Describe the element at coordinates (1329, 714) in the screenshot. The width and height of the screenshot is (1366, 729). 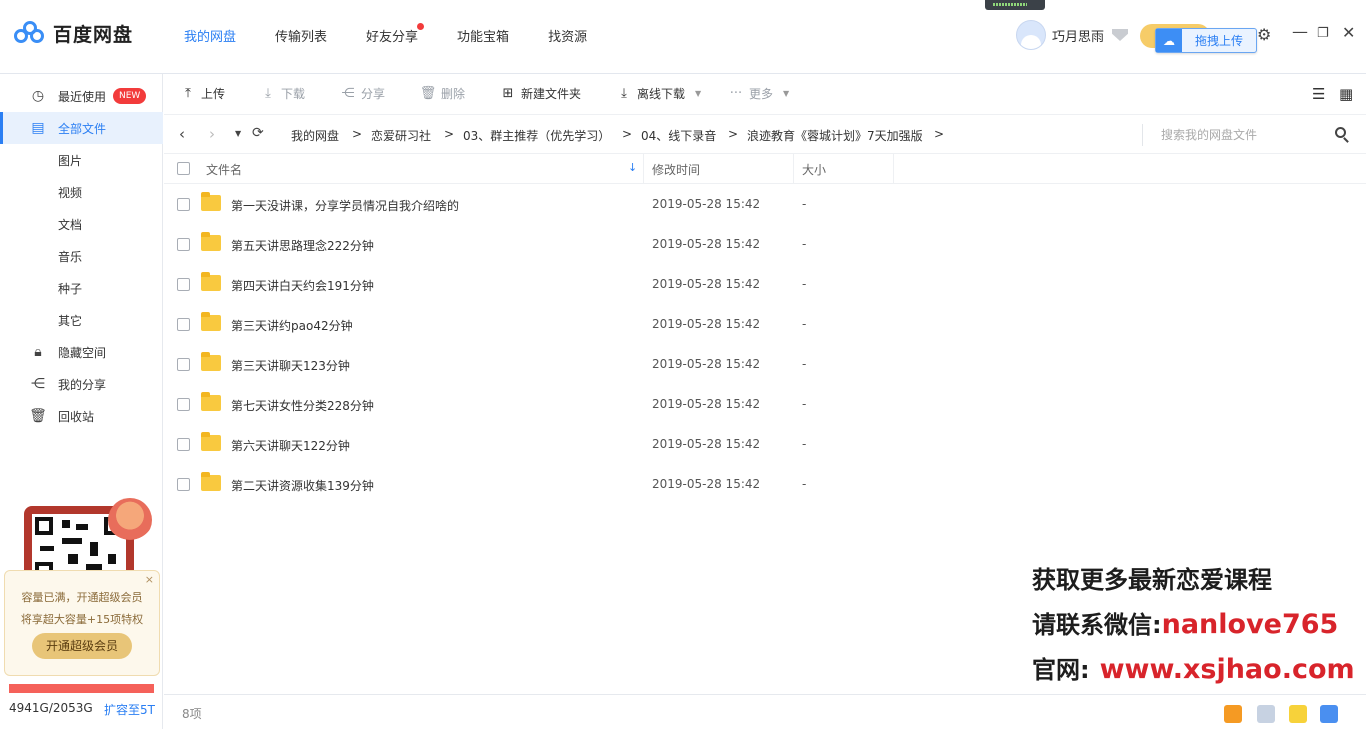
I see `lock-icon` at that location.